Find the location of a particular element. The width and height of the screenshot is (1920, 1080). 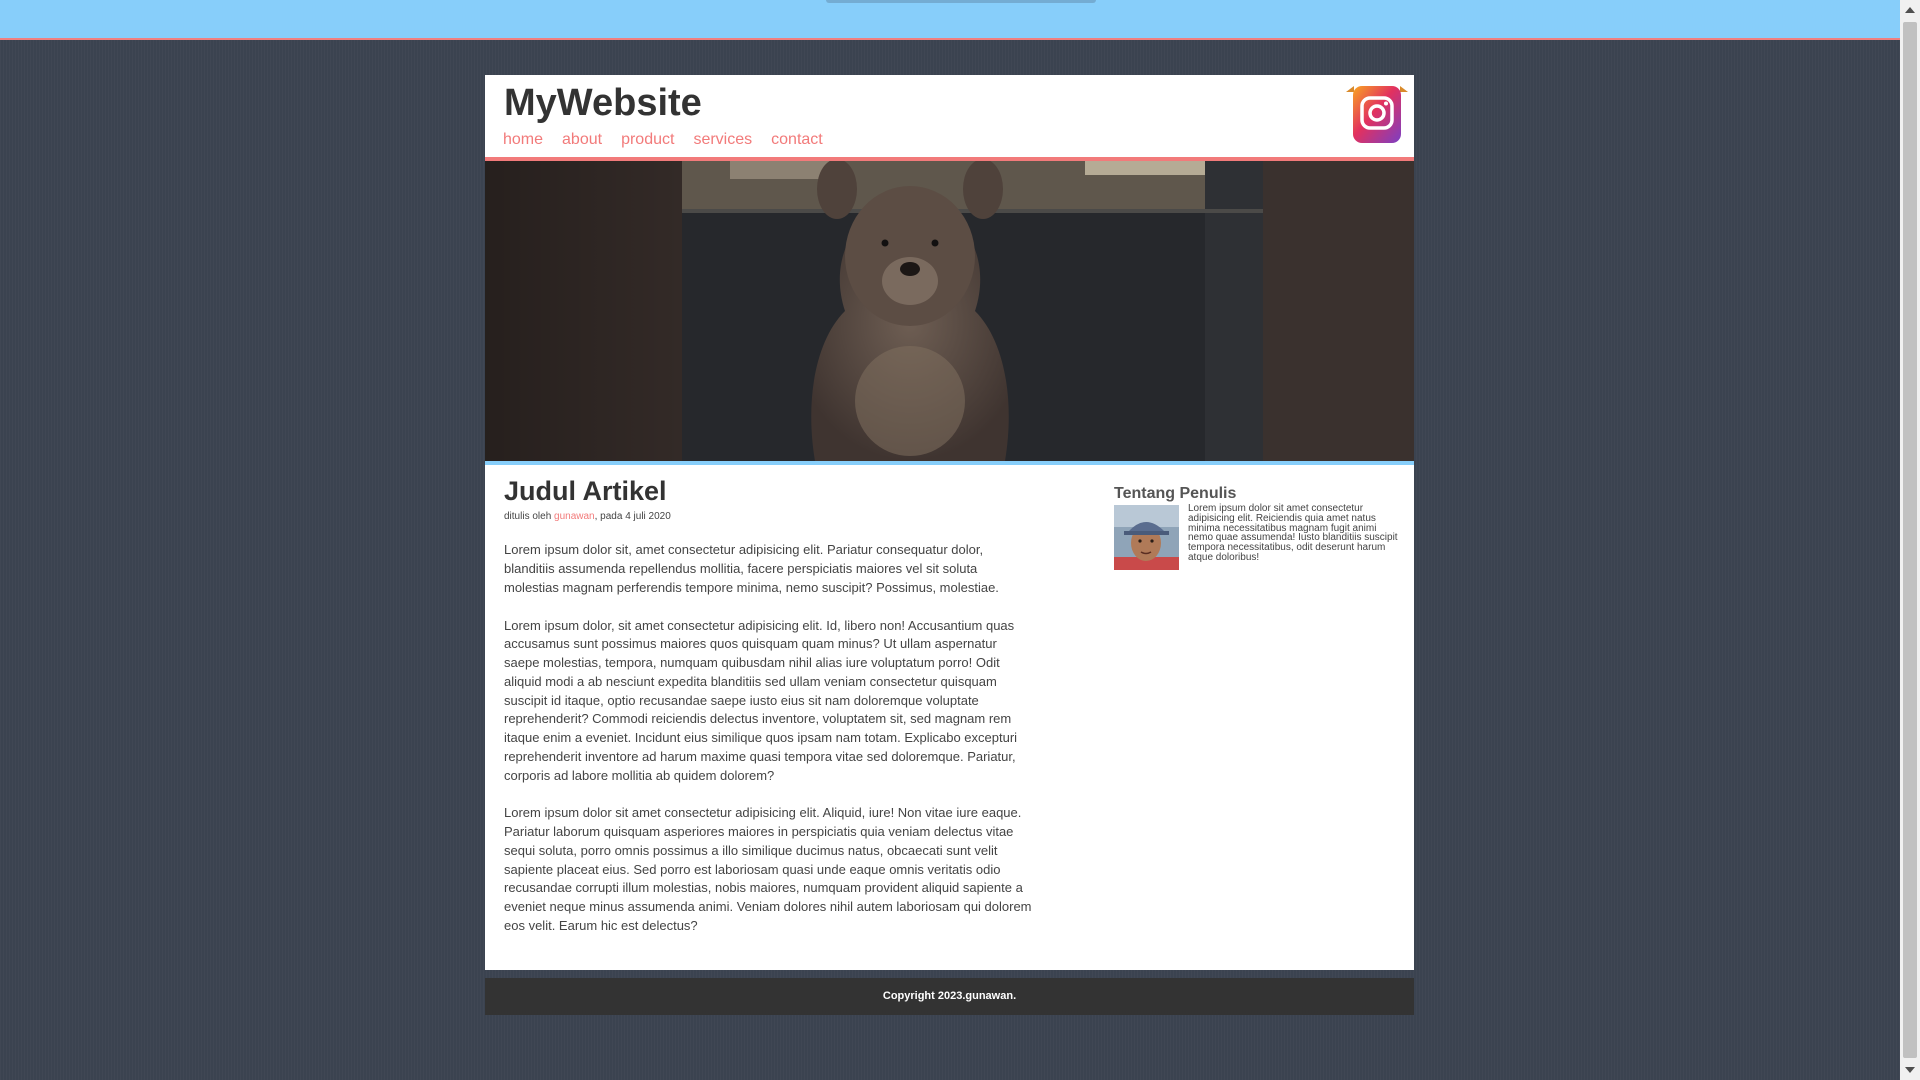

top-bar-notch is located at coordinates (961, 1).